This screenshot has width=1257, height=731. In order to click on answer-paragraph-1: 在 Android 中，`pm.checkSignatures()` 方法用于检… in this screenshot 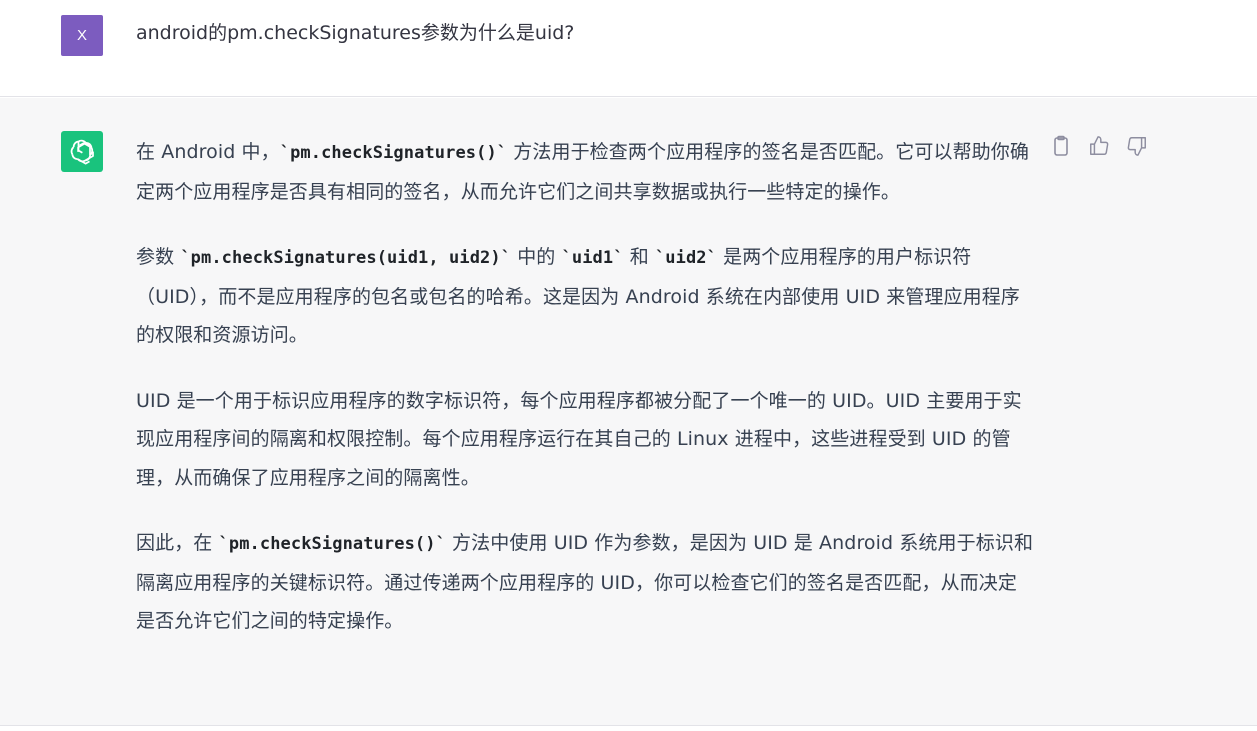, I will do `click(586, 172)`.